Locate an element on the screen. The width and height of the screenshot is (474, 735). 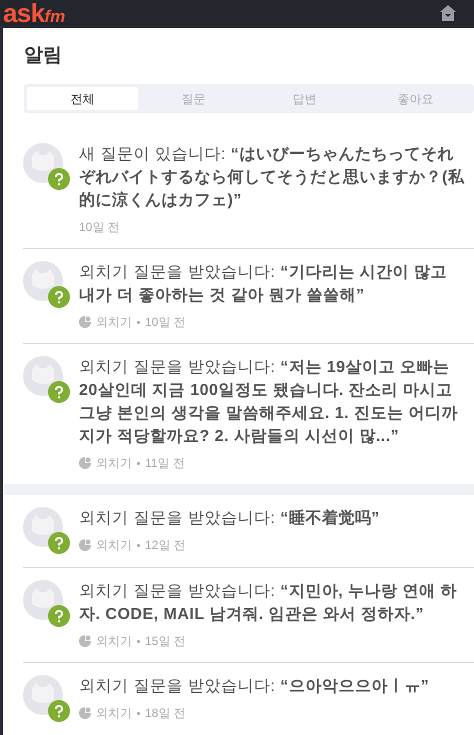
notification-text: 외치기 질문을 받았습니다: “지민아, 누나랑 연애 하자. CODE, MAIL 남겨줘. 임관은 와서 정하자.” is located at coordinates (272, 603).